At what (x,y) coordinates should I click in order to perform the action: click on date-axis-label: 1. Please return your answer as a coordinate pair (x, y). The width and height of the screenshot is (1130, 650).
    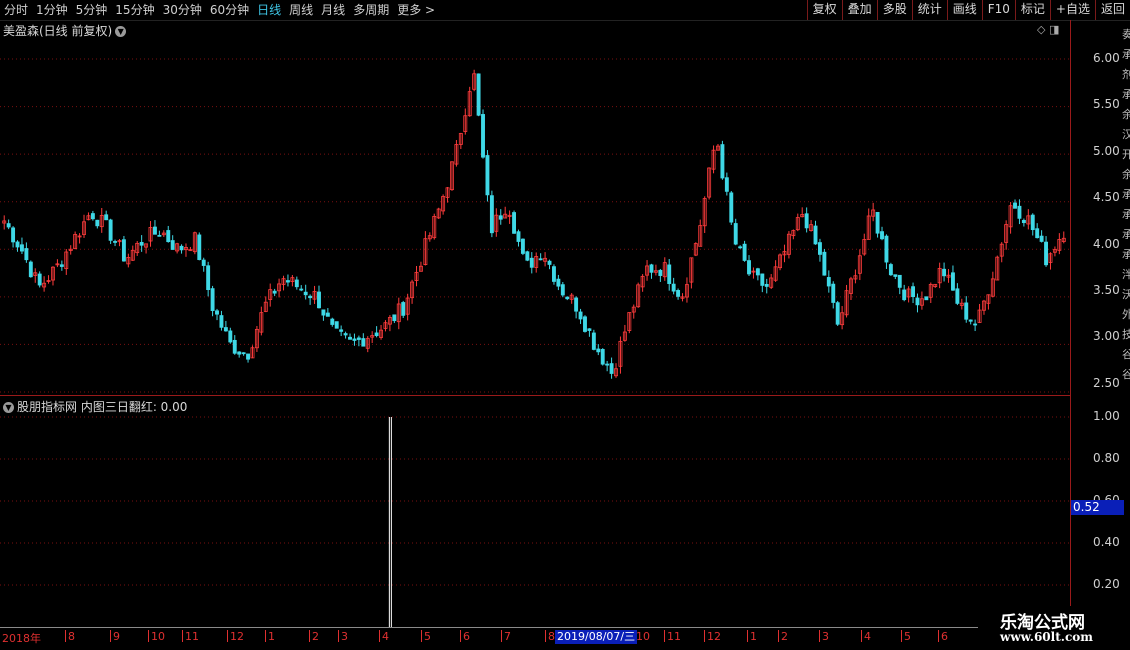
    Looking at the image, I should click on (271, 636).